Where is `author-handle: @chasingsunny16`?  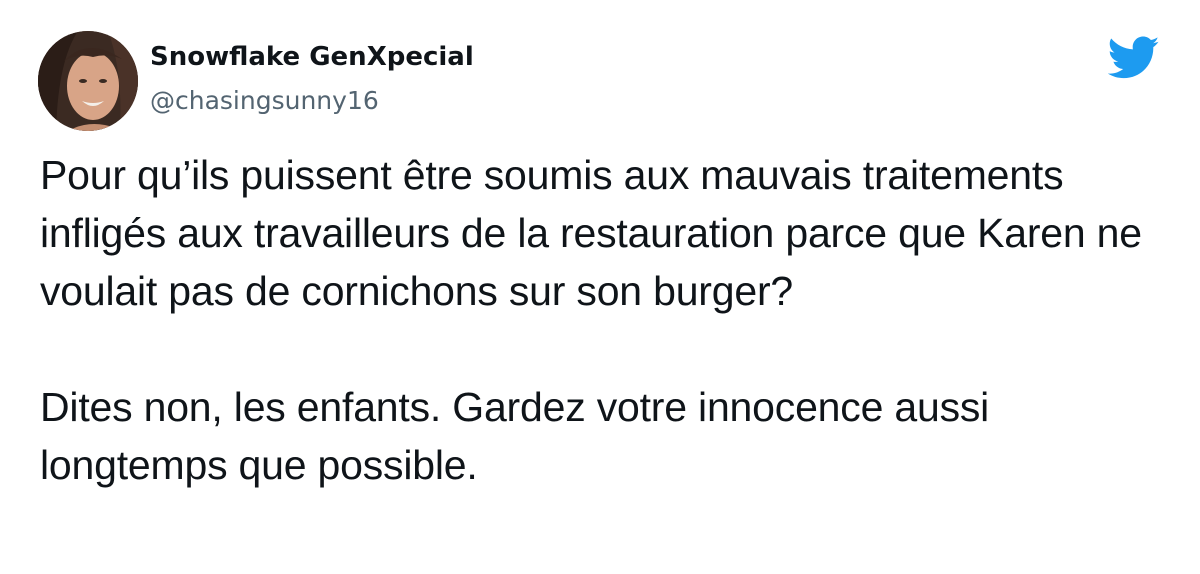
author-handle: @chasingsunny16 is located at coordinates (264, 101).